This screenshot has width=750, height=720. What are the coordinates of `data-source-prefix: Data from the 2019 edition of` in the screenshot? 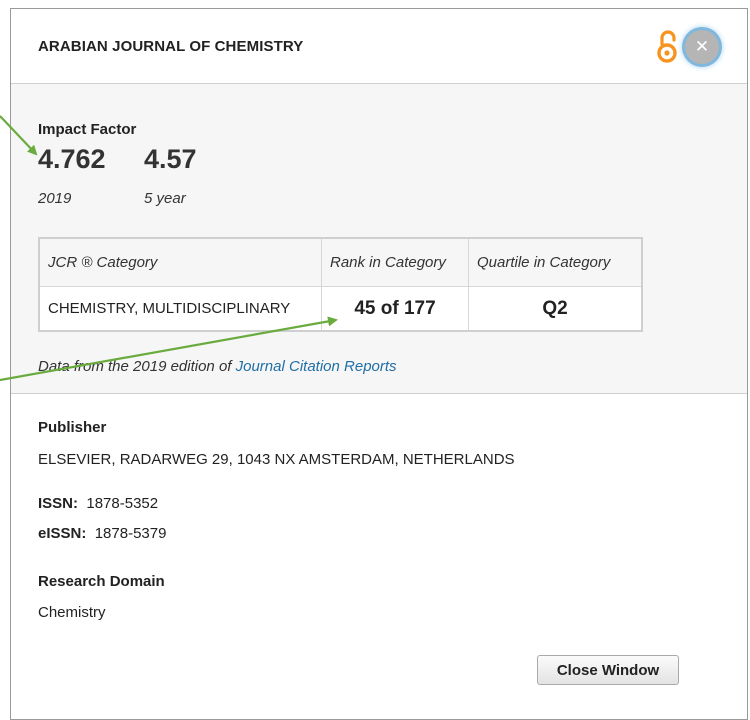 It's located at (137, 366).